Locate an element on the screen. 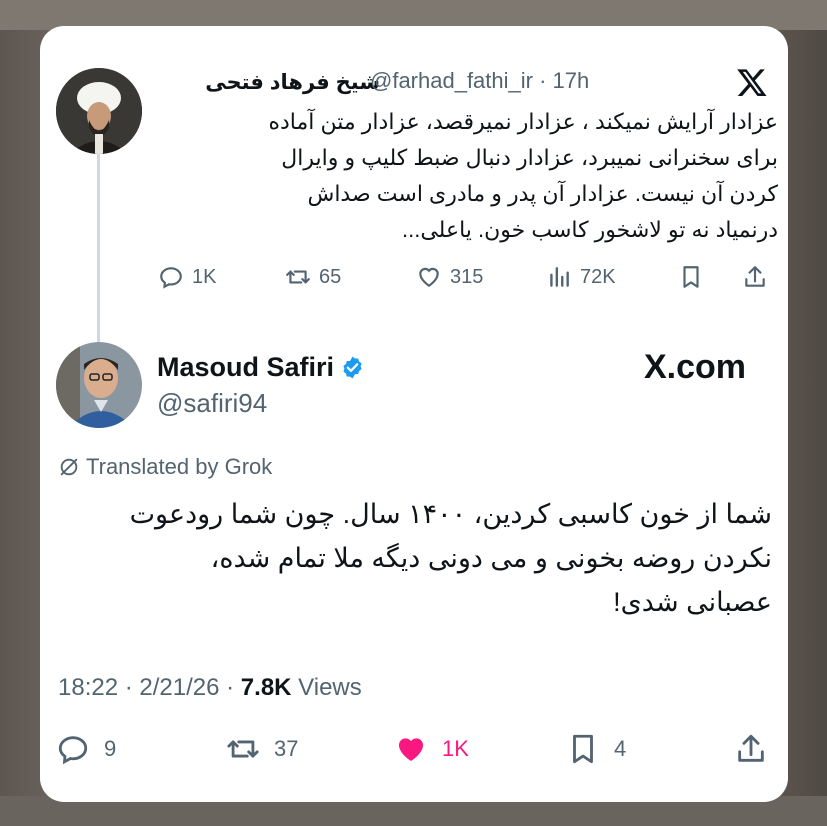 This screenshot has width=827, height=826. author-avatar-image is located at coordinates (99, 385).